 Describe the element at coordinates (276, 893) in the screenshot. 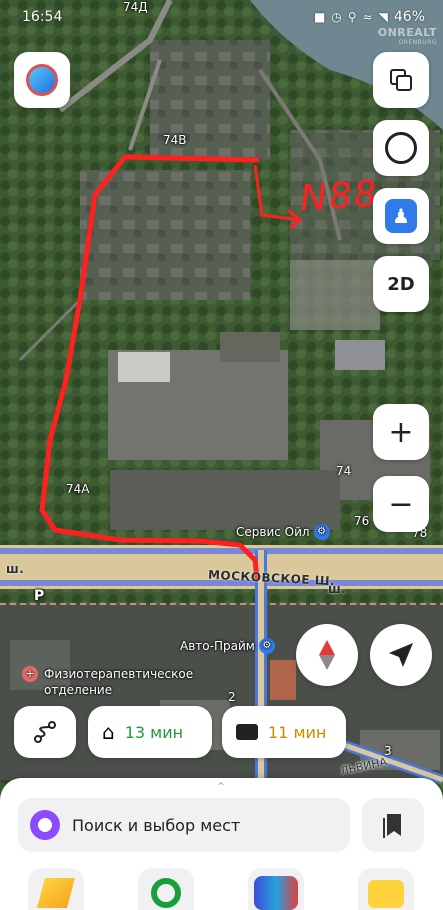

I see `metro-icon` at that location.